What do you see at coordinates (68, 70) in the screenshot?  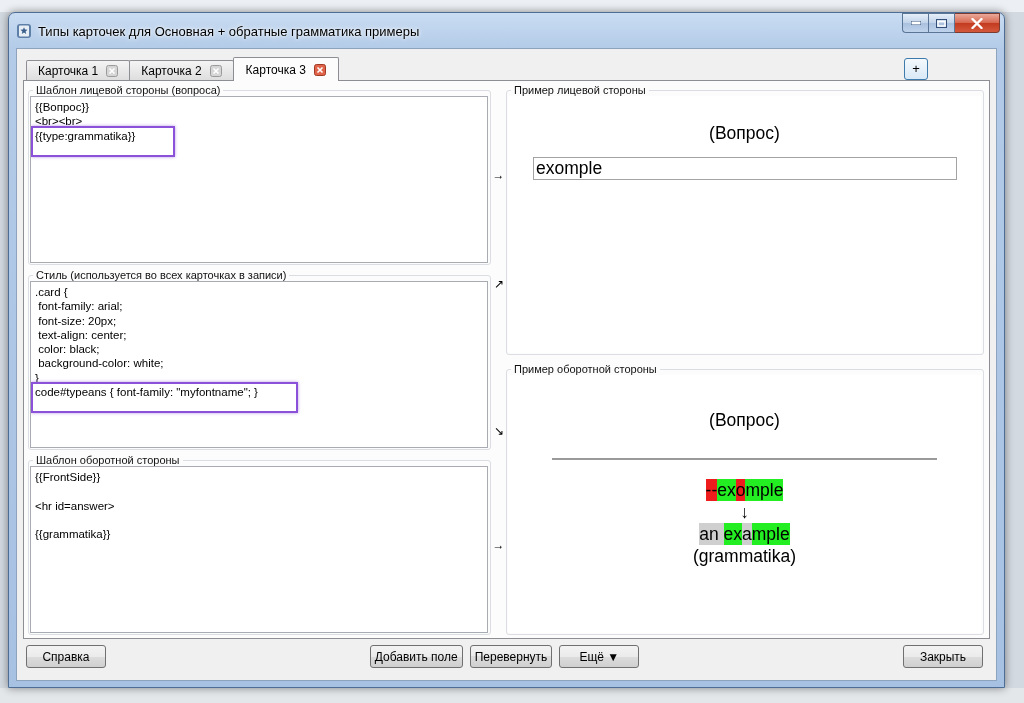 I see `tab-label: Карточка 1` at bounding box center [68, 70].